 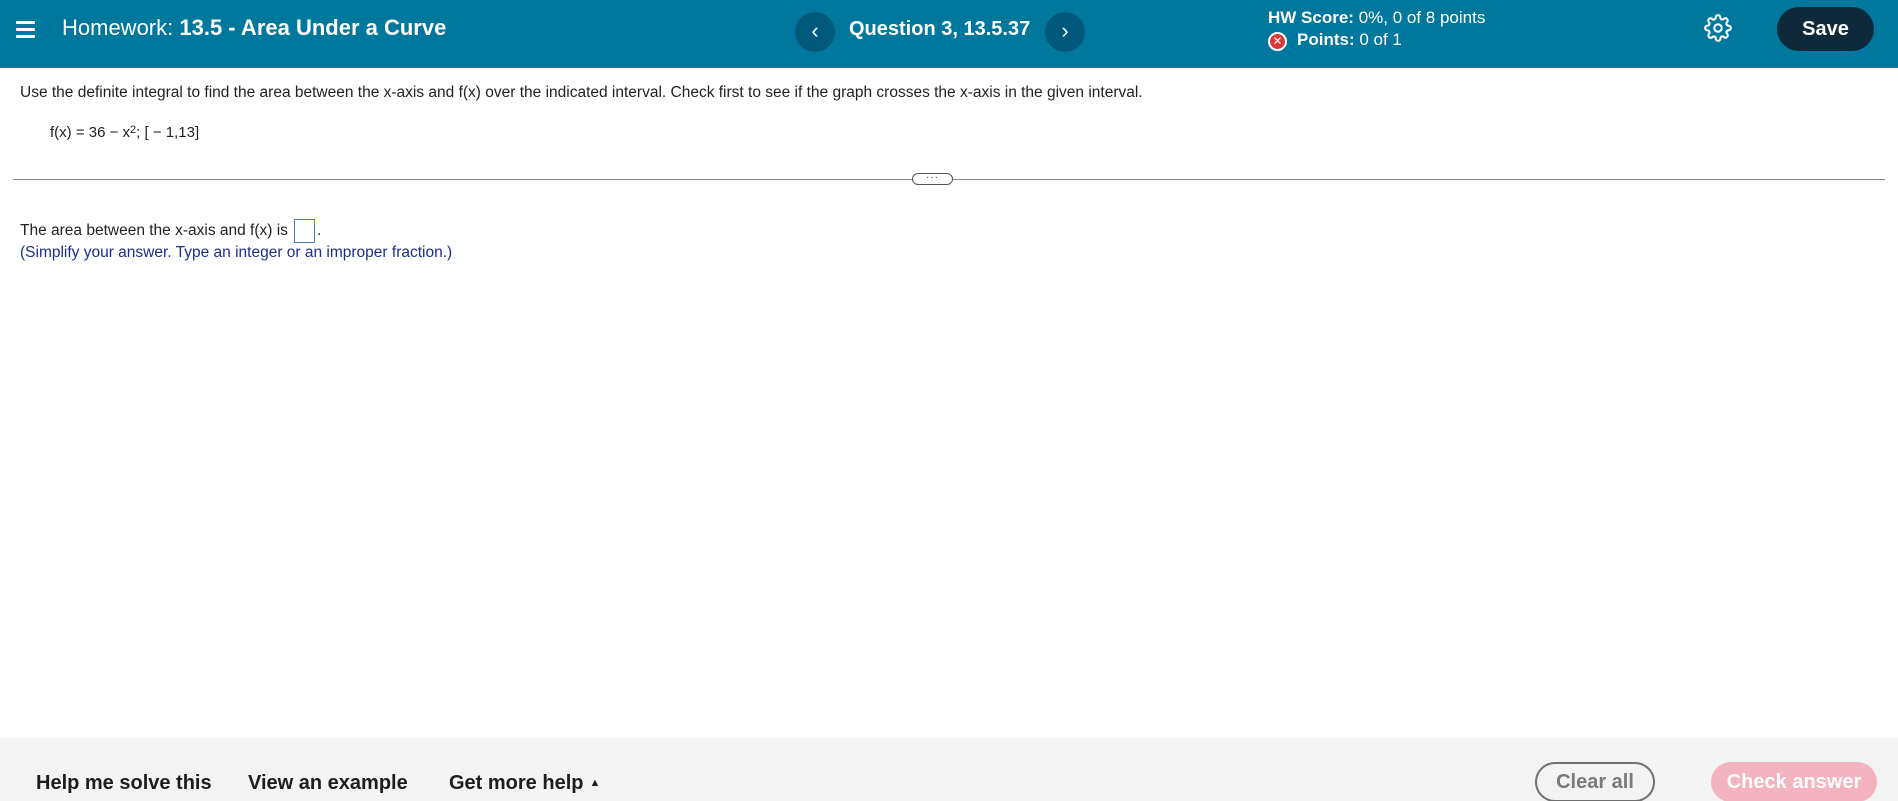 What do you see at coordinates (1380, 39) in the screenshot?
I see `points-value: 0 of 1` at bounding box center [1380, 39].